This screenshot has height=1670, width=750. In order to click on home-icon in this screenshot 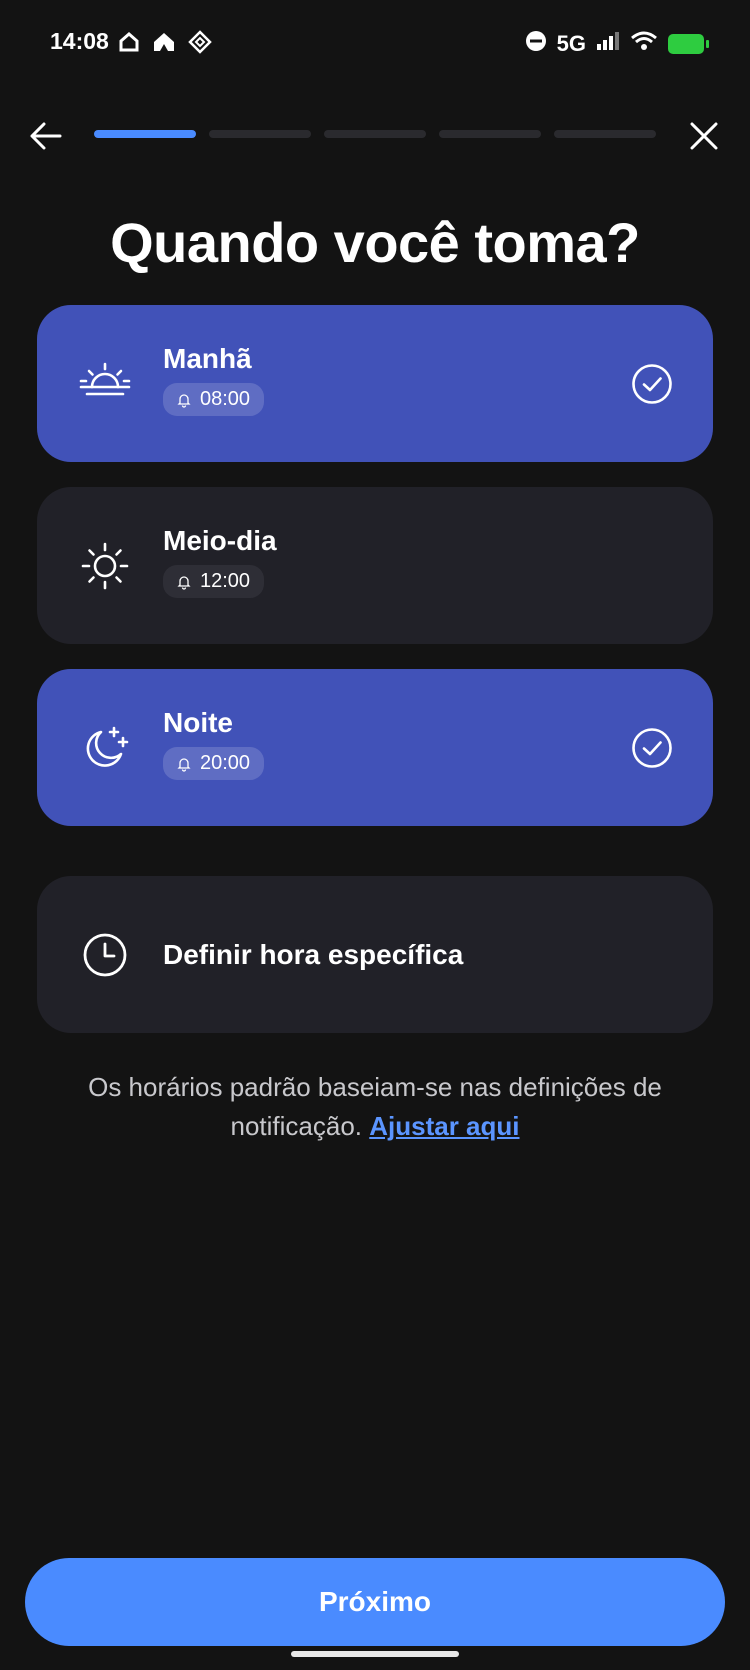, I will do `click(129, 44)`.